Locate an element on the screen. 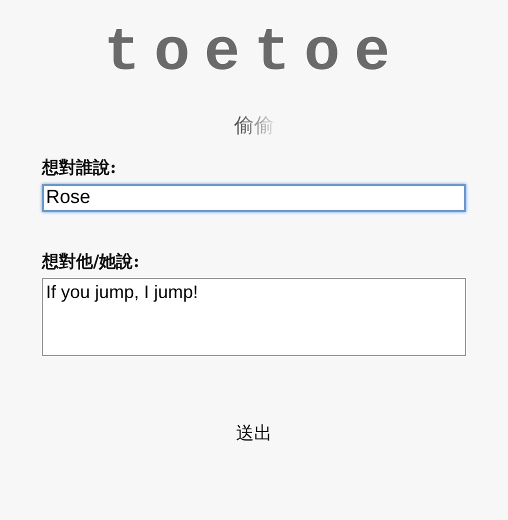  recipient-field: Rose is located at coordinates (254, 198).